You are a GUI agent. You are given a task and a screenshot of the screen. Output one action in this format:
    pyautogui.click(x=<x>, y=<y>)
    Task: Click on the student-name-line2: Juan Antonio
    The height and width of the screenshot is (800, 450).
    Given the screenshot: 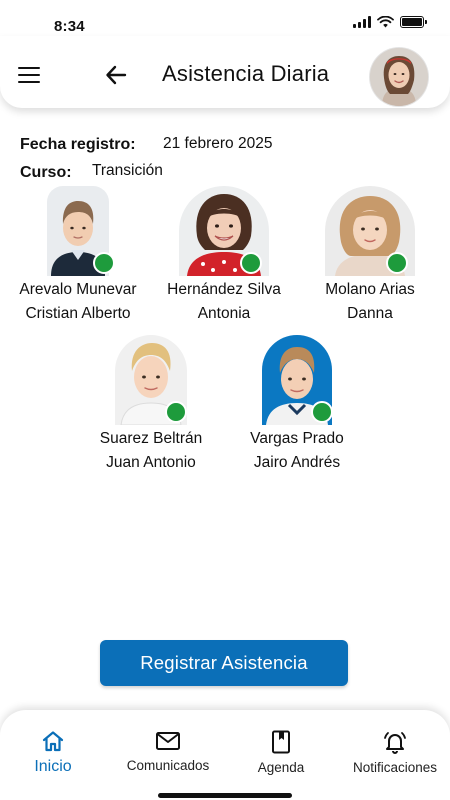 What is the action you would take?
    pyautogui.click(x=151, y=462)
    